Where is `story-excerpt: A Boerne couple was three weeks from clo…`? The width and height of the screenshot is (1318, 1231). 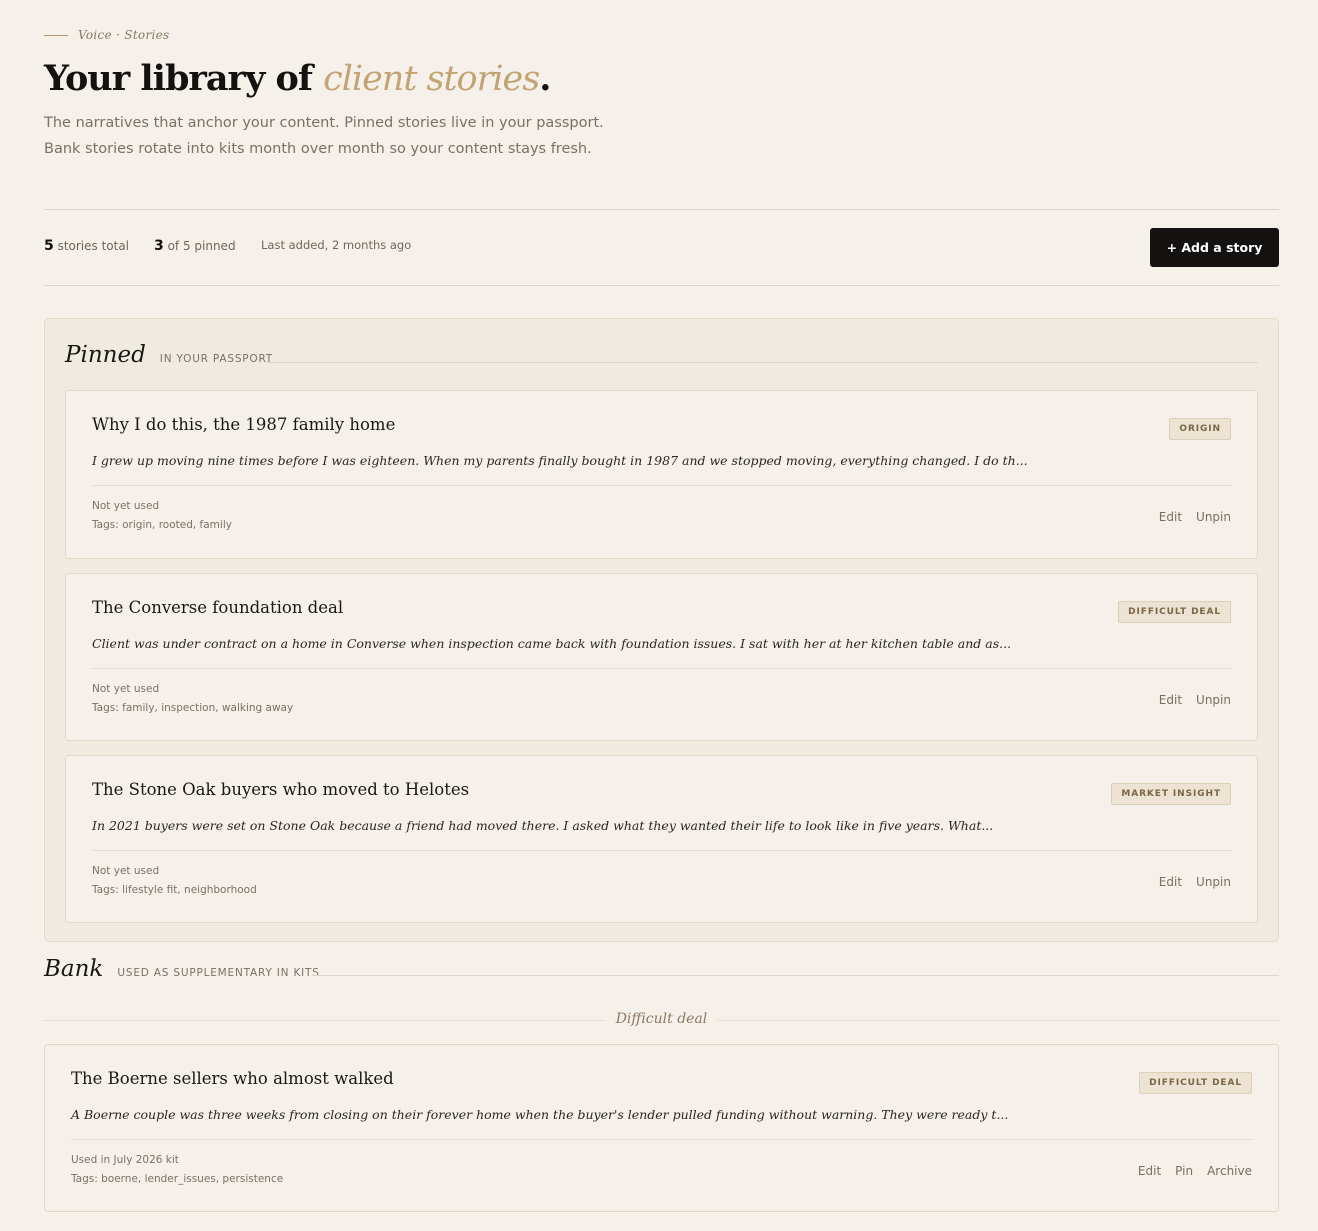 story-excerpt: A Boerne couple was three weeks from clo… is located at coordinates (540, 1114).